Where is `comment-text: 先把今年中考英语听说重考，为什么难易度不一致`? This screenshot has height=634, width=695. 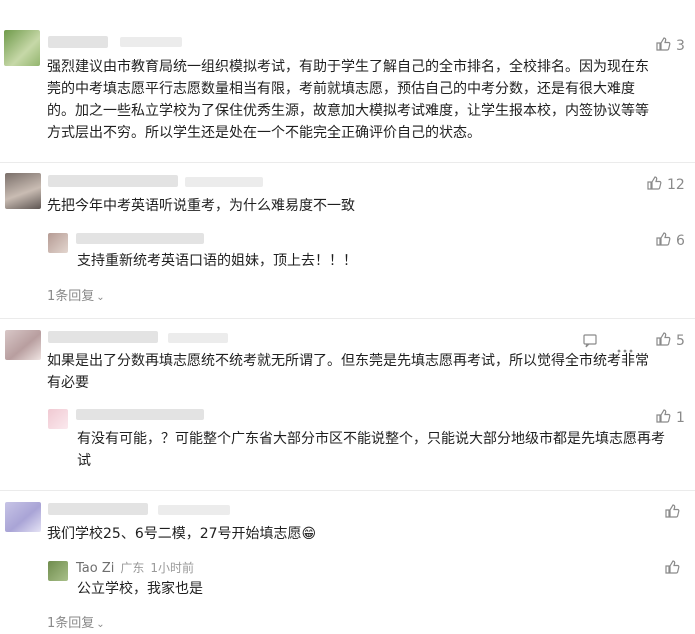
comment-text: 先把今年中考英语听说重考，为什么难易度不一致 is located at coordinates (201, 206).